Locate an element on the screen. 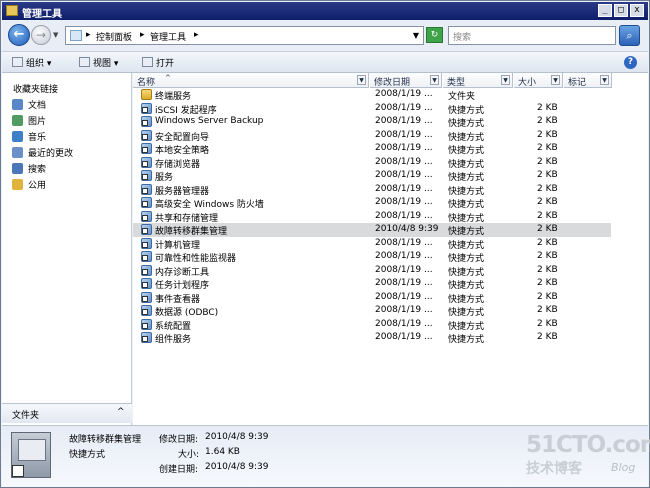 This screenshot has height=488, width=650. refresh-button: ↻ is located at coordinates (434, 35).